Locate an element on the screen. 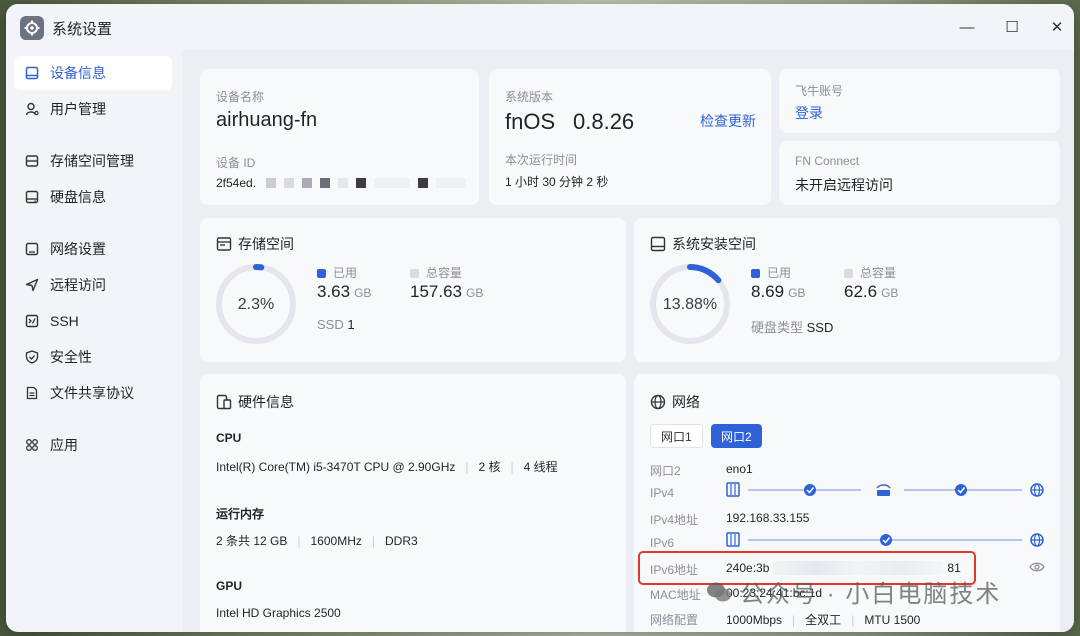  device-name-label: 设备名称 is located at coordinates (240, 97).